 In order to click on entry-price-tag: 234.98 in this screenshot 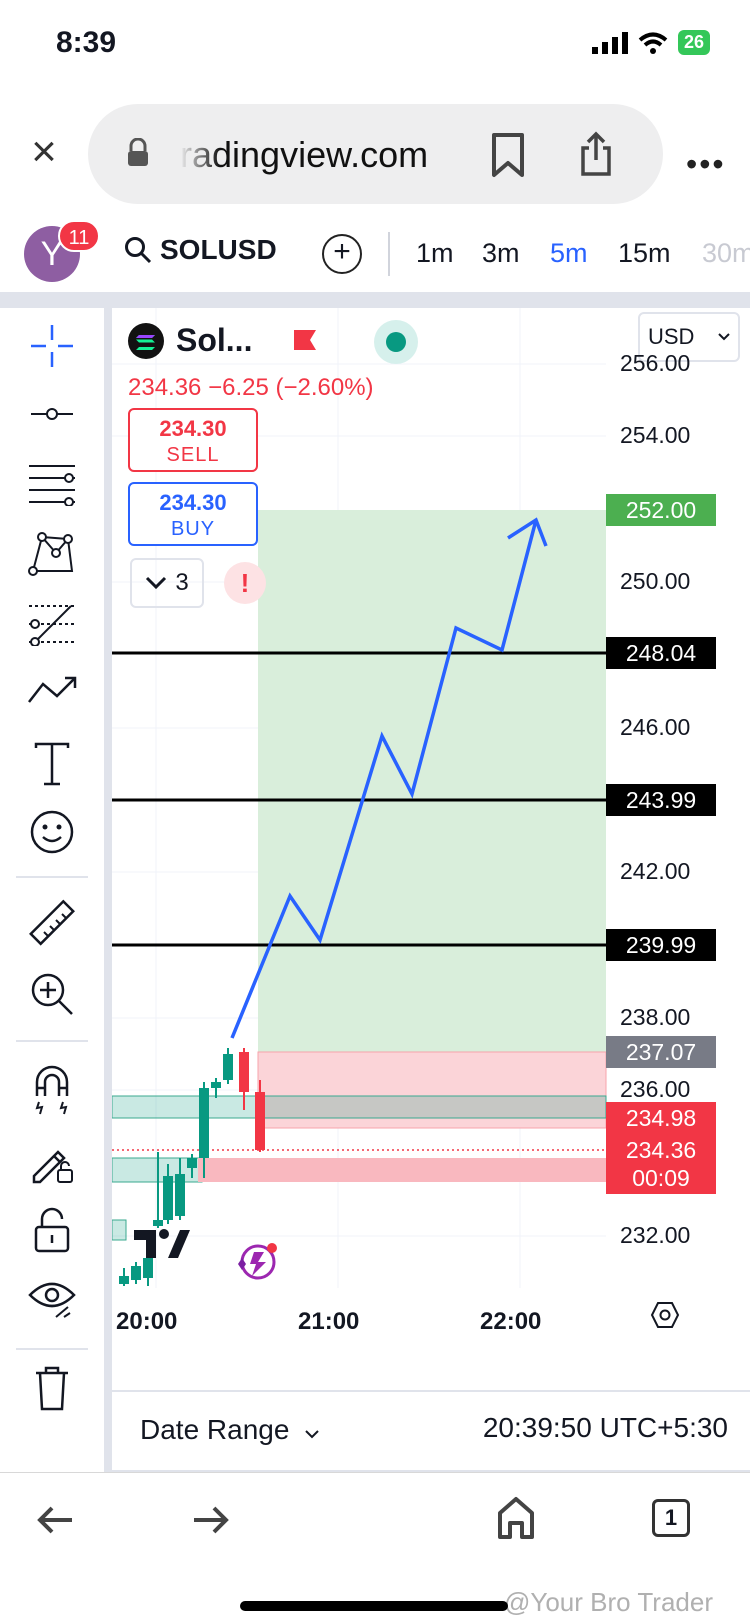, I will do `click(661, 1118)`.